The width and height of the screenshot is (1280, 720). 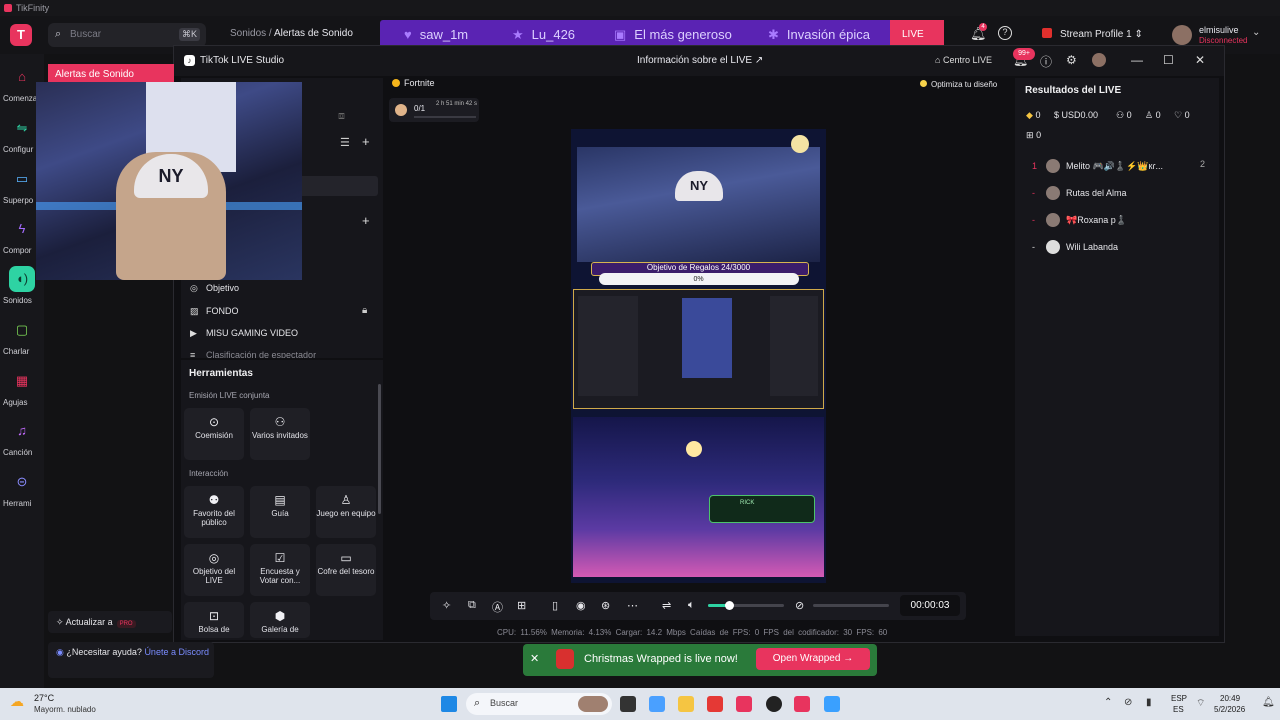 What do you see at coordinates (17, 701) in the screenshot?
I see `weather-icon: ☁` at bounding box center [17, 701].